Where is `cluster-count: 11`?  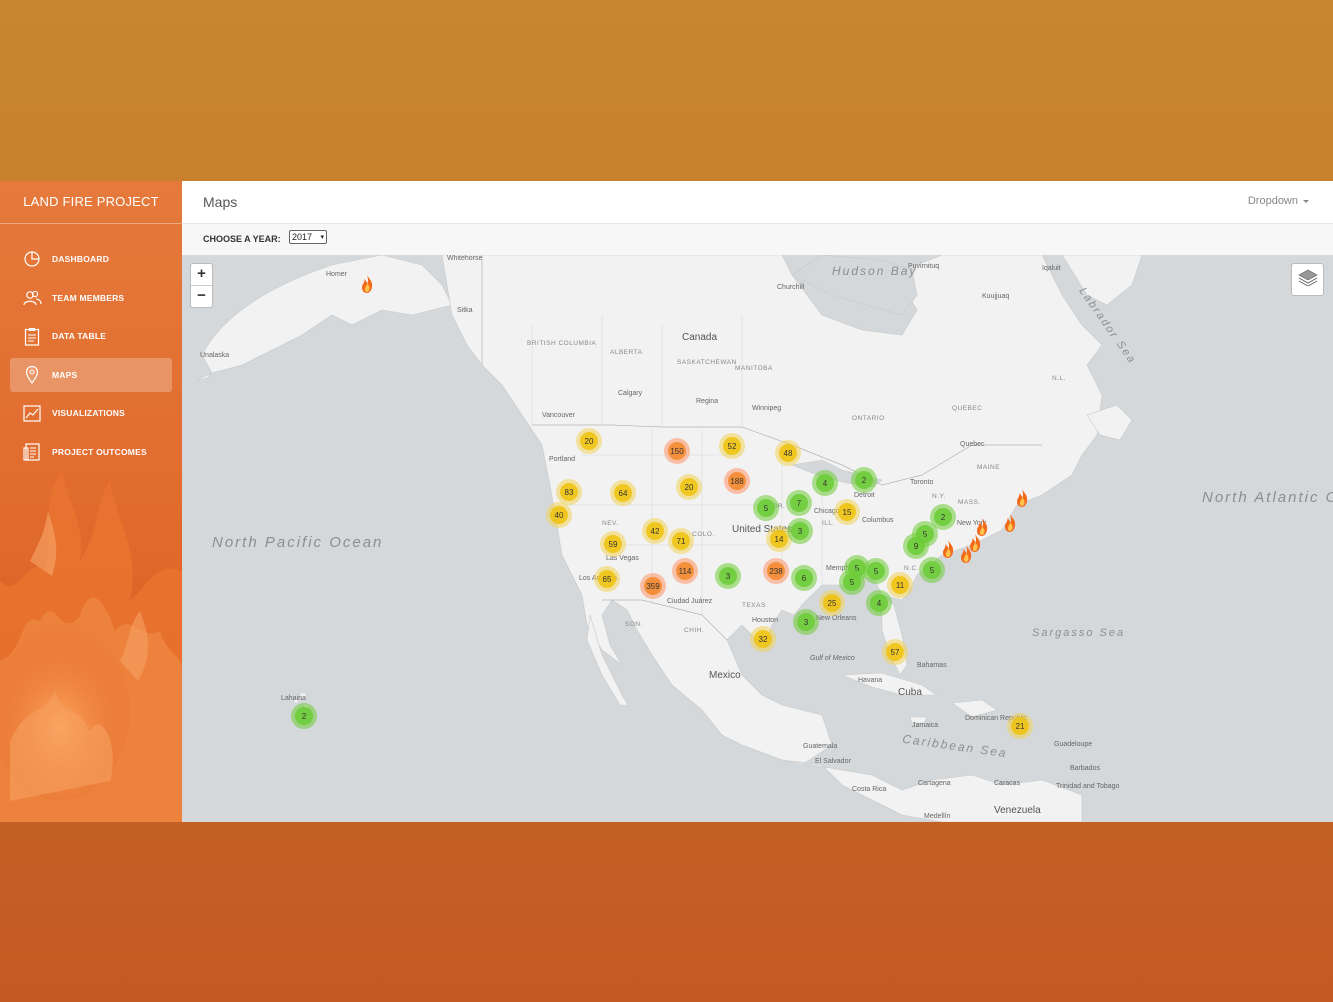 cluster-count: 11 is located at coordinates (900, 585).